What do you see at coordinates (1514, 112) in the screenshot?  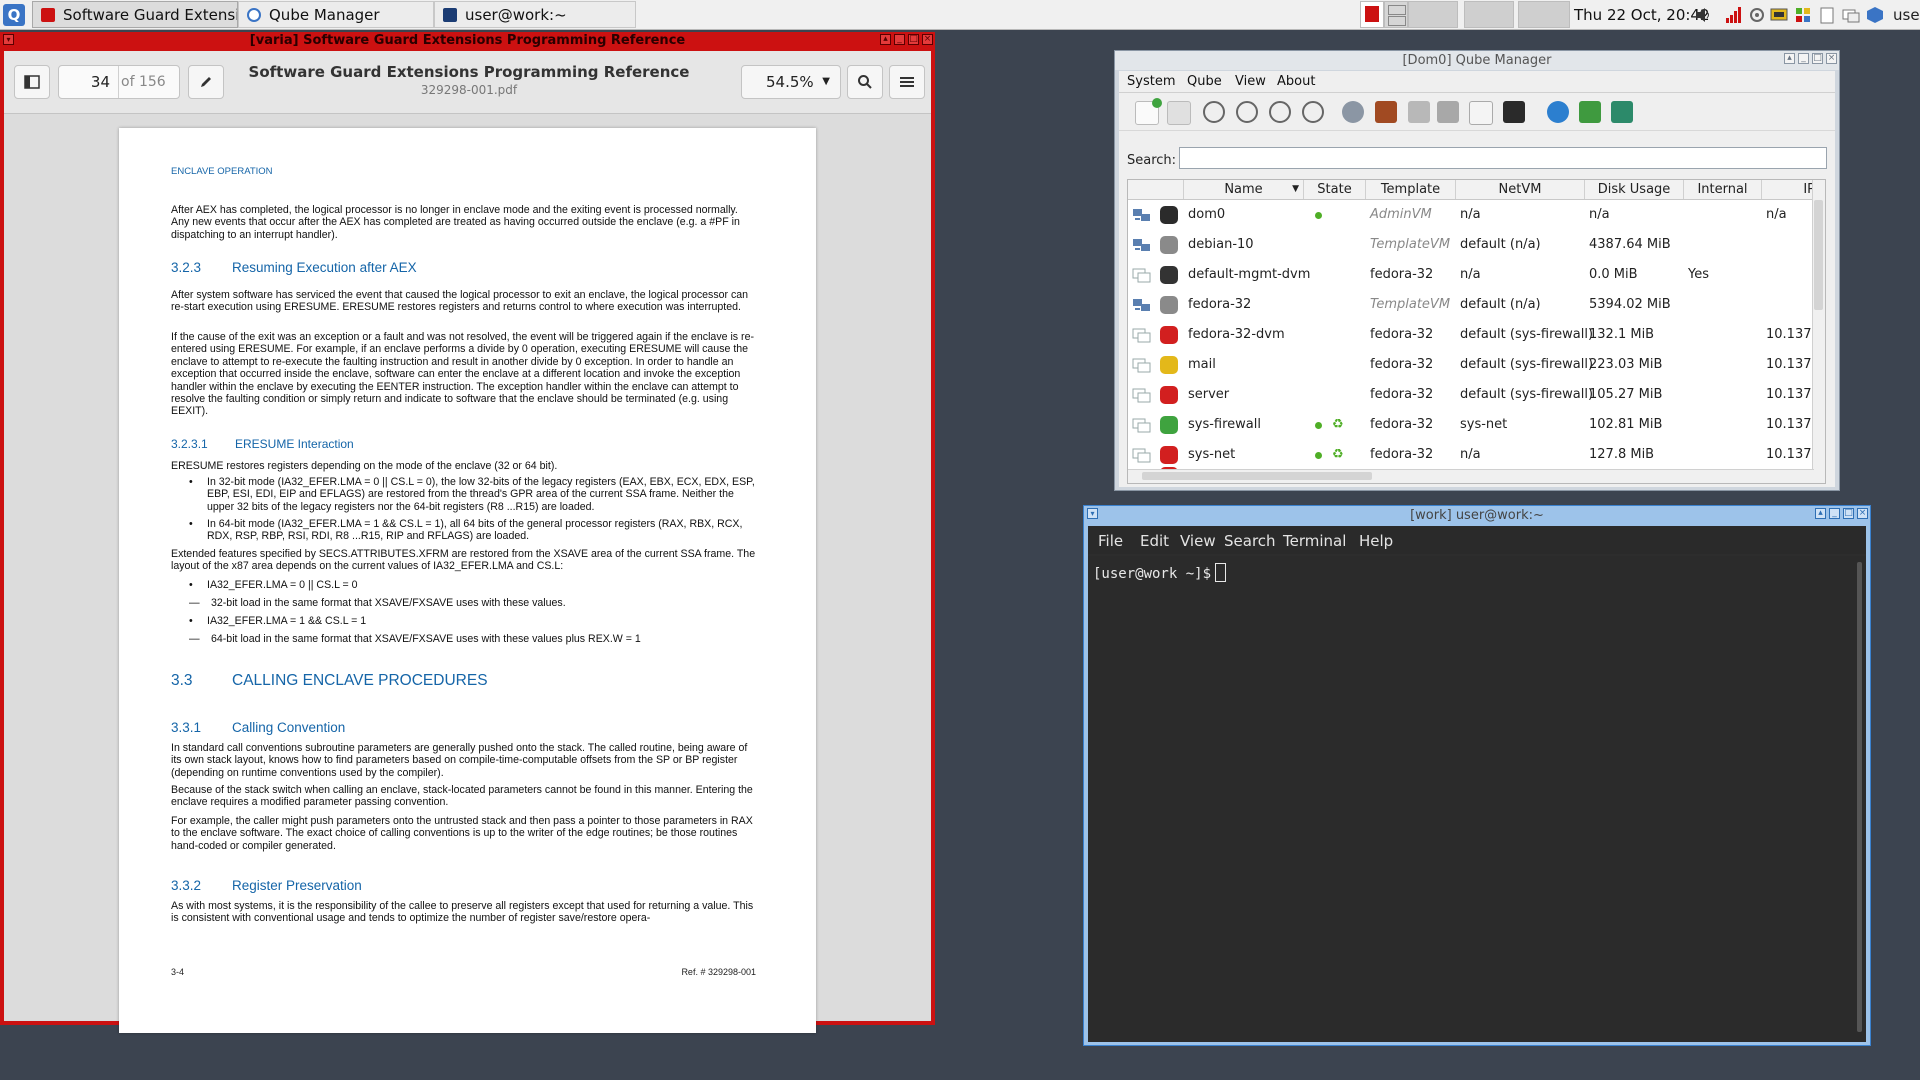 I see `terminal-icon` at bounding box center [1514, 112].